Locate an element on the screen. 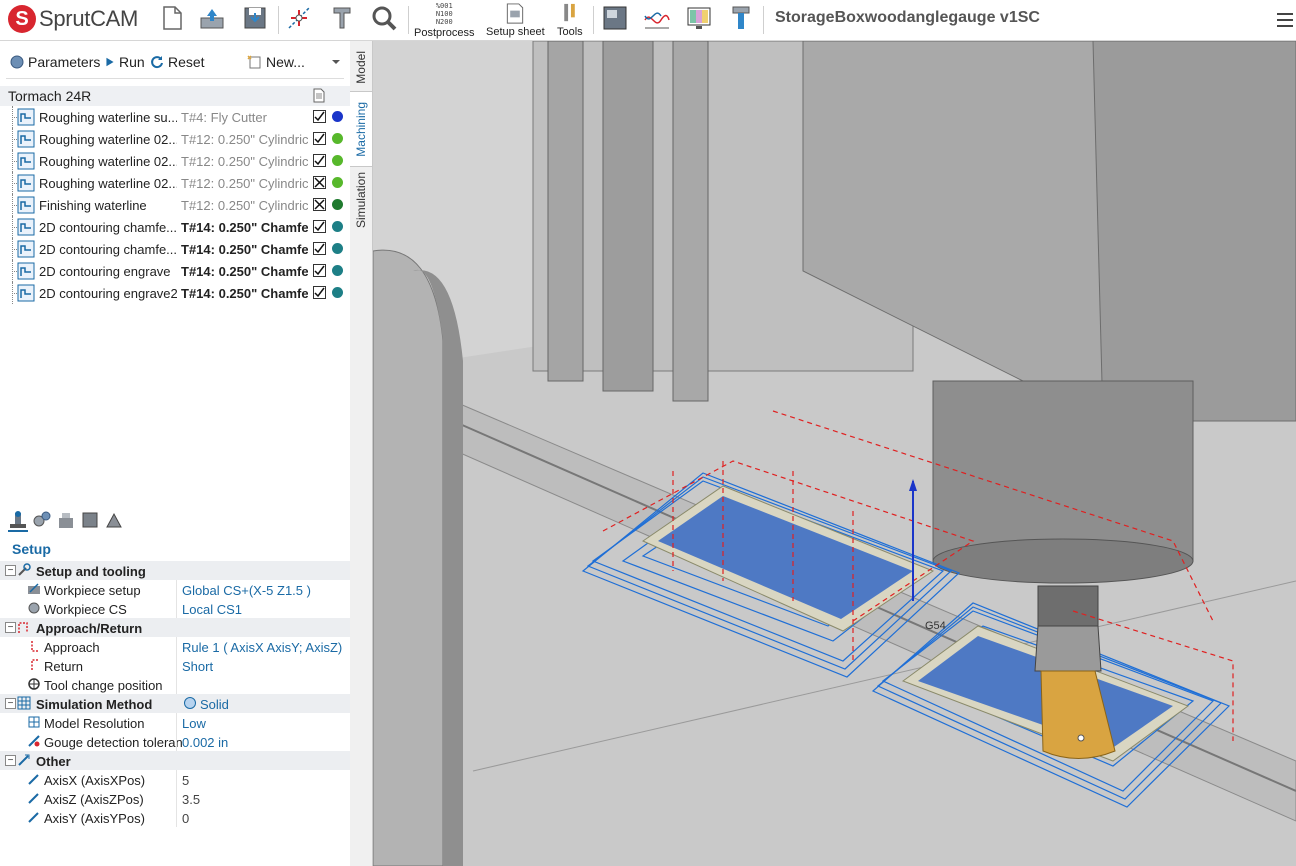 This screenshot has width=1296, height=866. setup-sheet-icon is located at coordinates (515, 13).